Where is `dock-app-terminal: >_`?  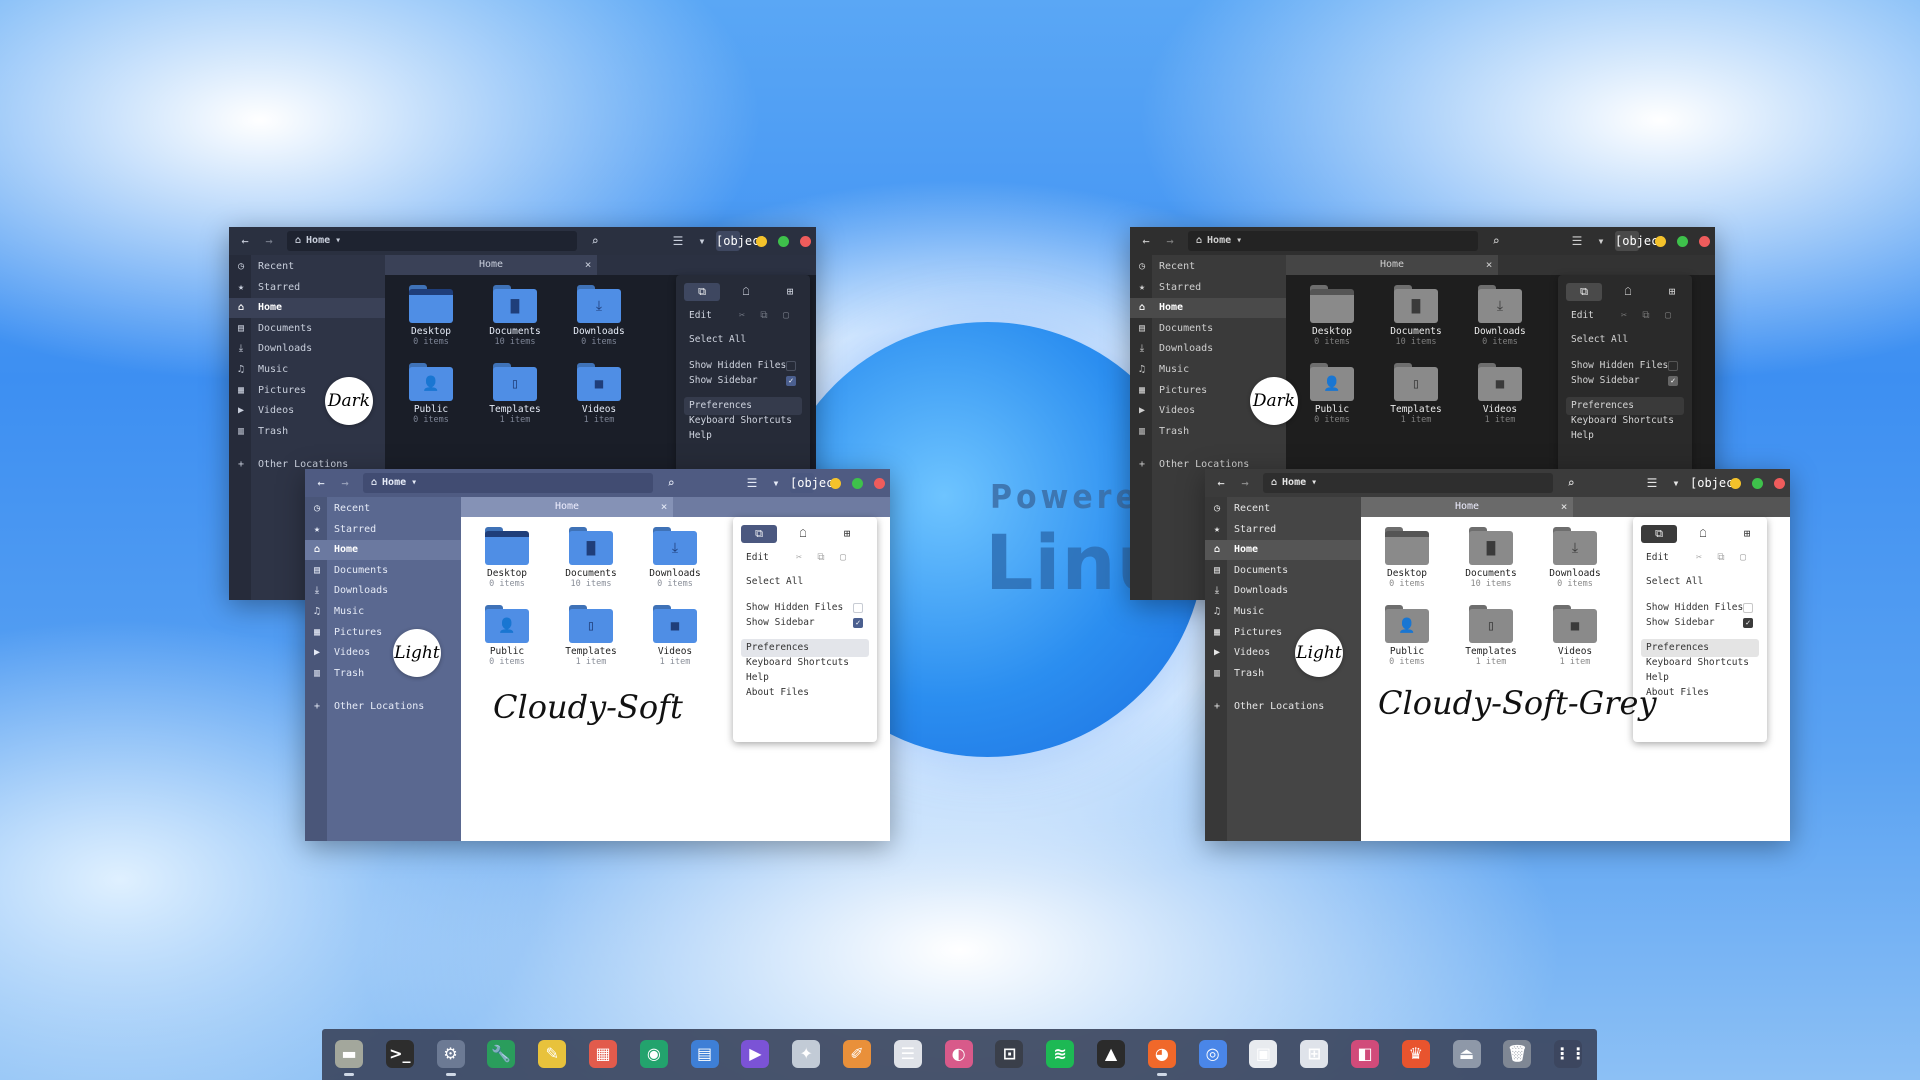
dock-app-terminal: >_ is located at coordinates (400, 1054).